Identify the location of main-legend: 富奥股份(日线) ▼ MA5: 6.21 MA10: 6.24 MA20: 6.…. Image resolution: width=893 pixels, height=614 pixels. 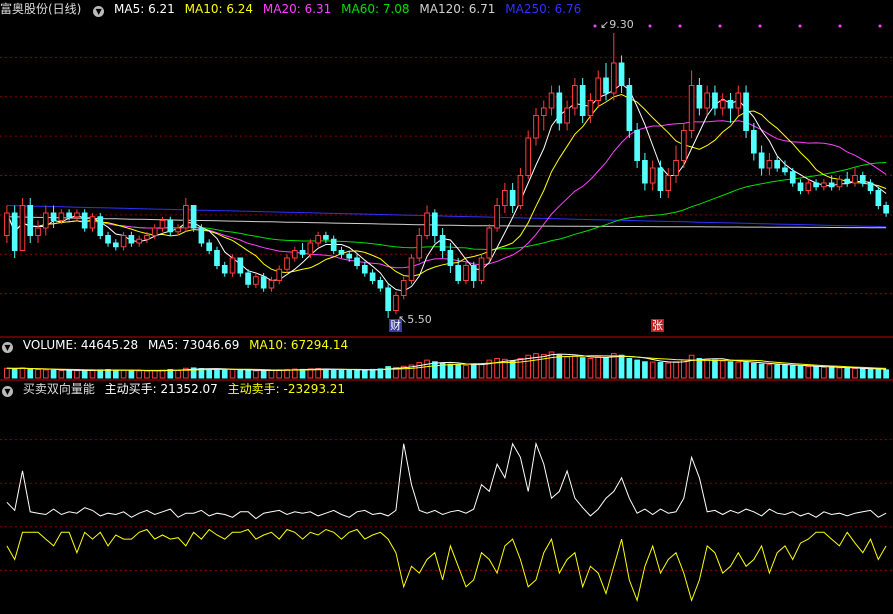
(293, 9).